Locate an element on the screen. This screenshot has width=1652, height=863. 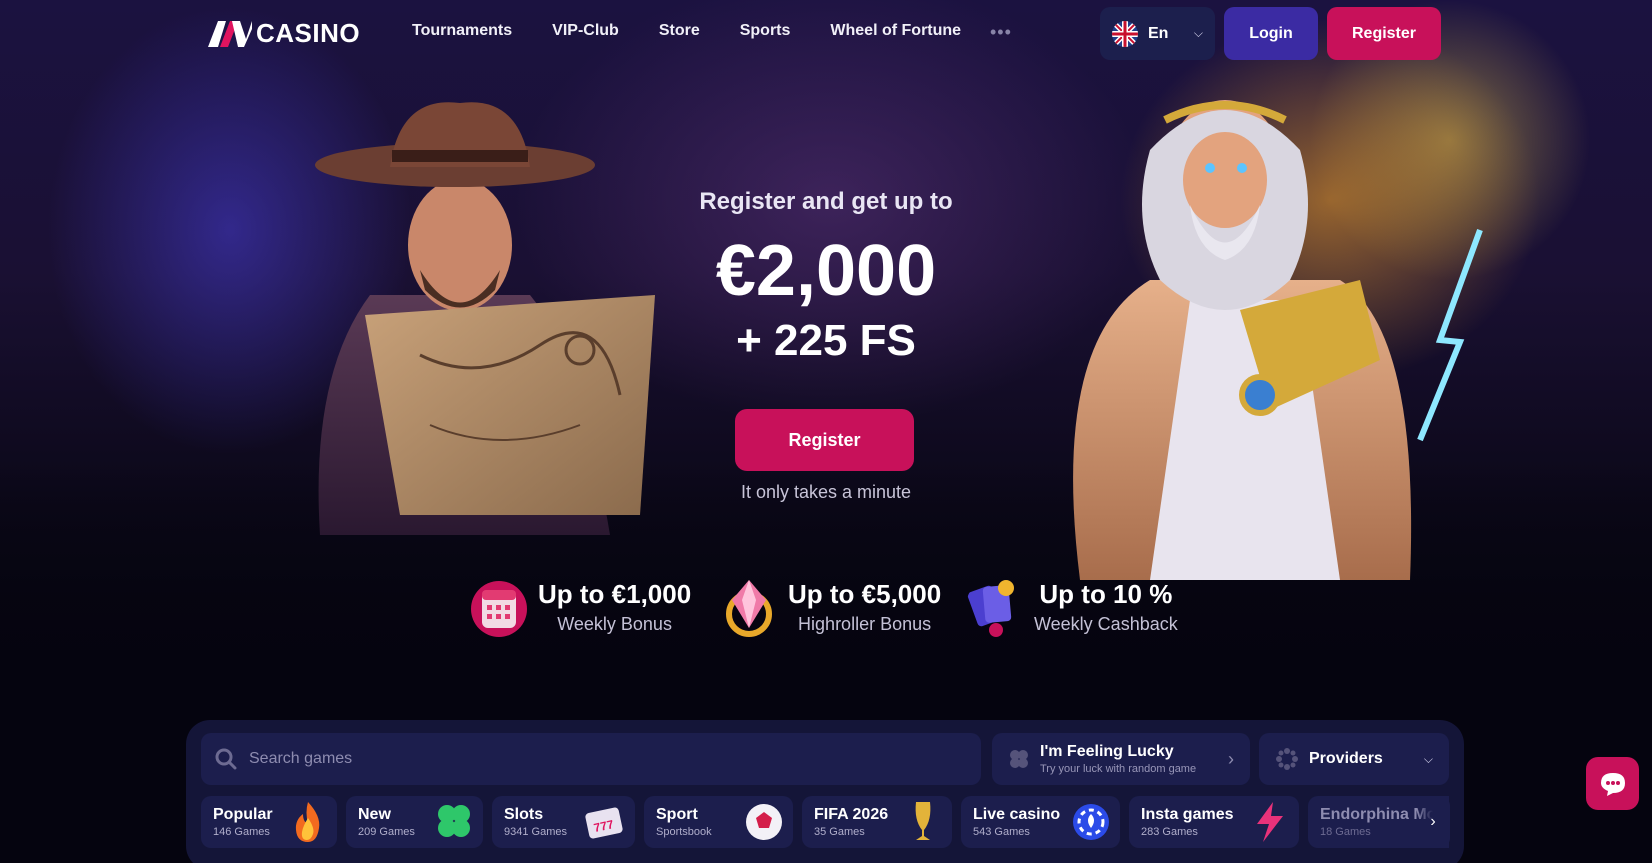
trophy-icon is located at coordinates (923, 821).